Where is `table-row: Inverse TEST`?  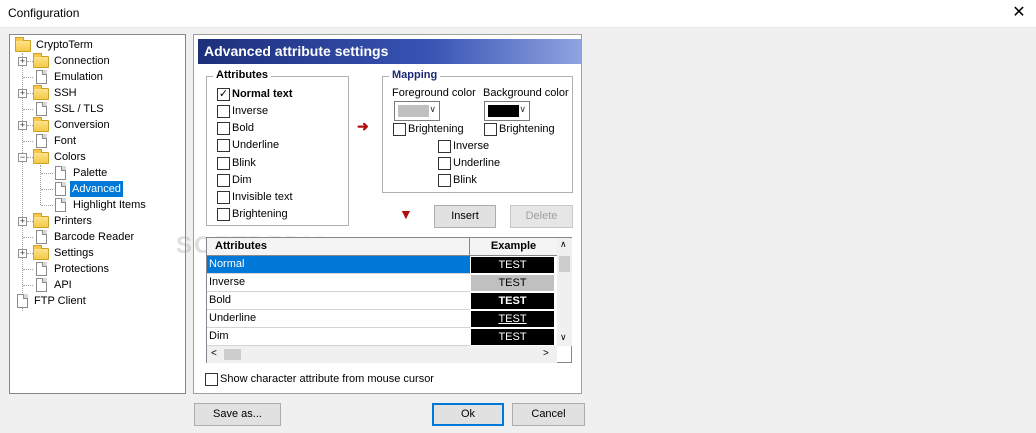 table-row: Inverse TEST is located at coordinates (382, 283).